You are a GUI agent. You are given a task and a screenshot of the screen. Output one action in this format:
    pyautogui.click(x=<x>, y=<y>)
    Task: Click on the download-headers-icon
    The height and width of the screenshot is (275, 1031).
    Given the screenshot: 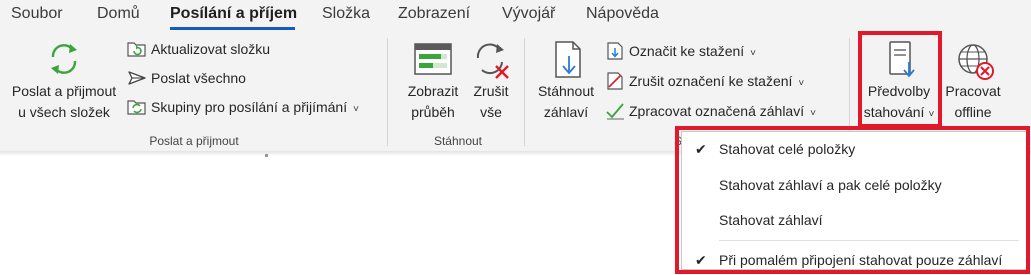 What is the action you would take?
    pyautogui.click(x=569, y=62)
    